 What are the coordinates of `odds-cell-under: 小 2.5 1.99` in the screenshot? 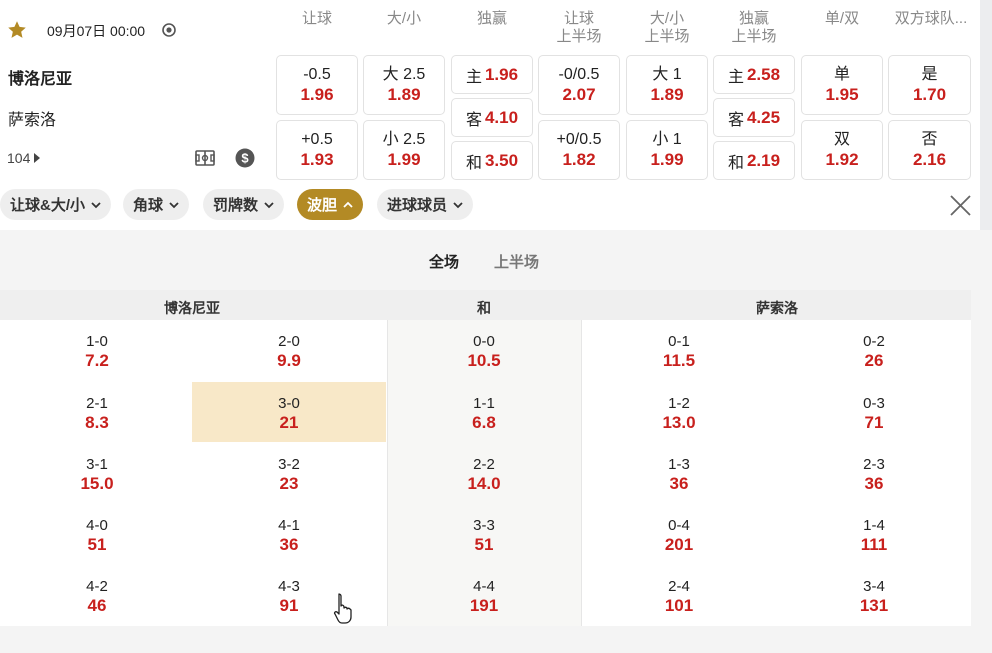 It's located at (404, 150).